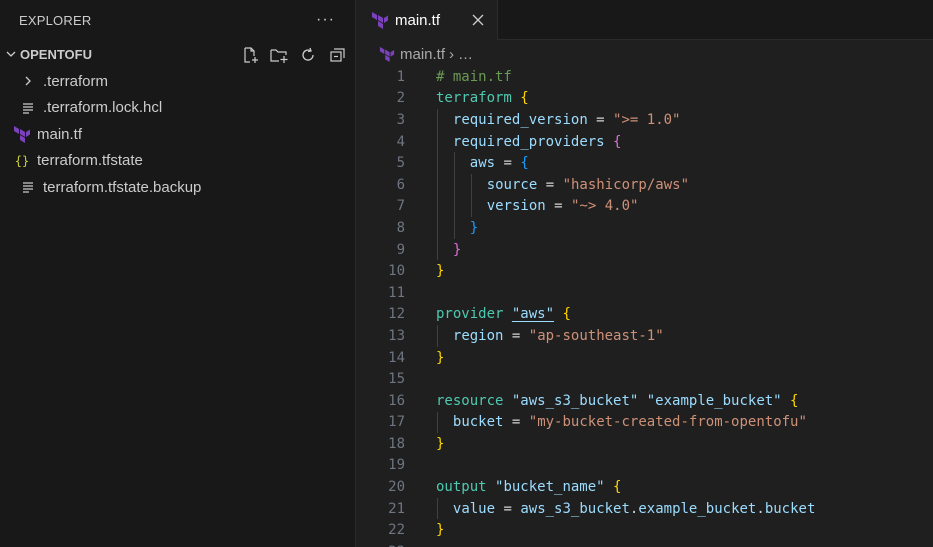 The height and width of the screenshot is (547, 933). I want to click on explorer-title: EXPLORER, so click(55, 20).